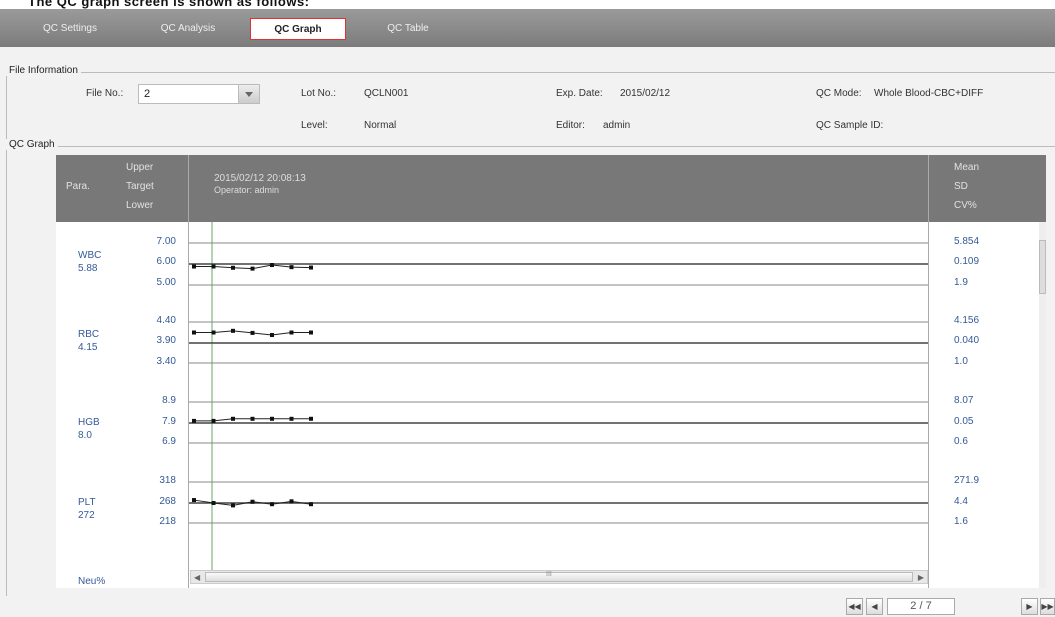  What do you see at coordinates (549, 574) in the screenshot?
I see `scroll-grip: III` at bounding box center [549, 574].